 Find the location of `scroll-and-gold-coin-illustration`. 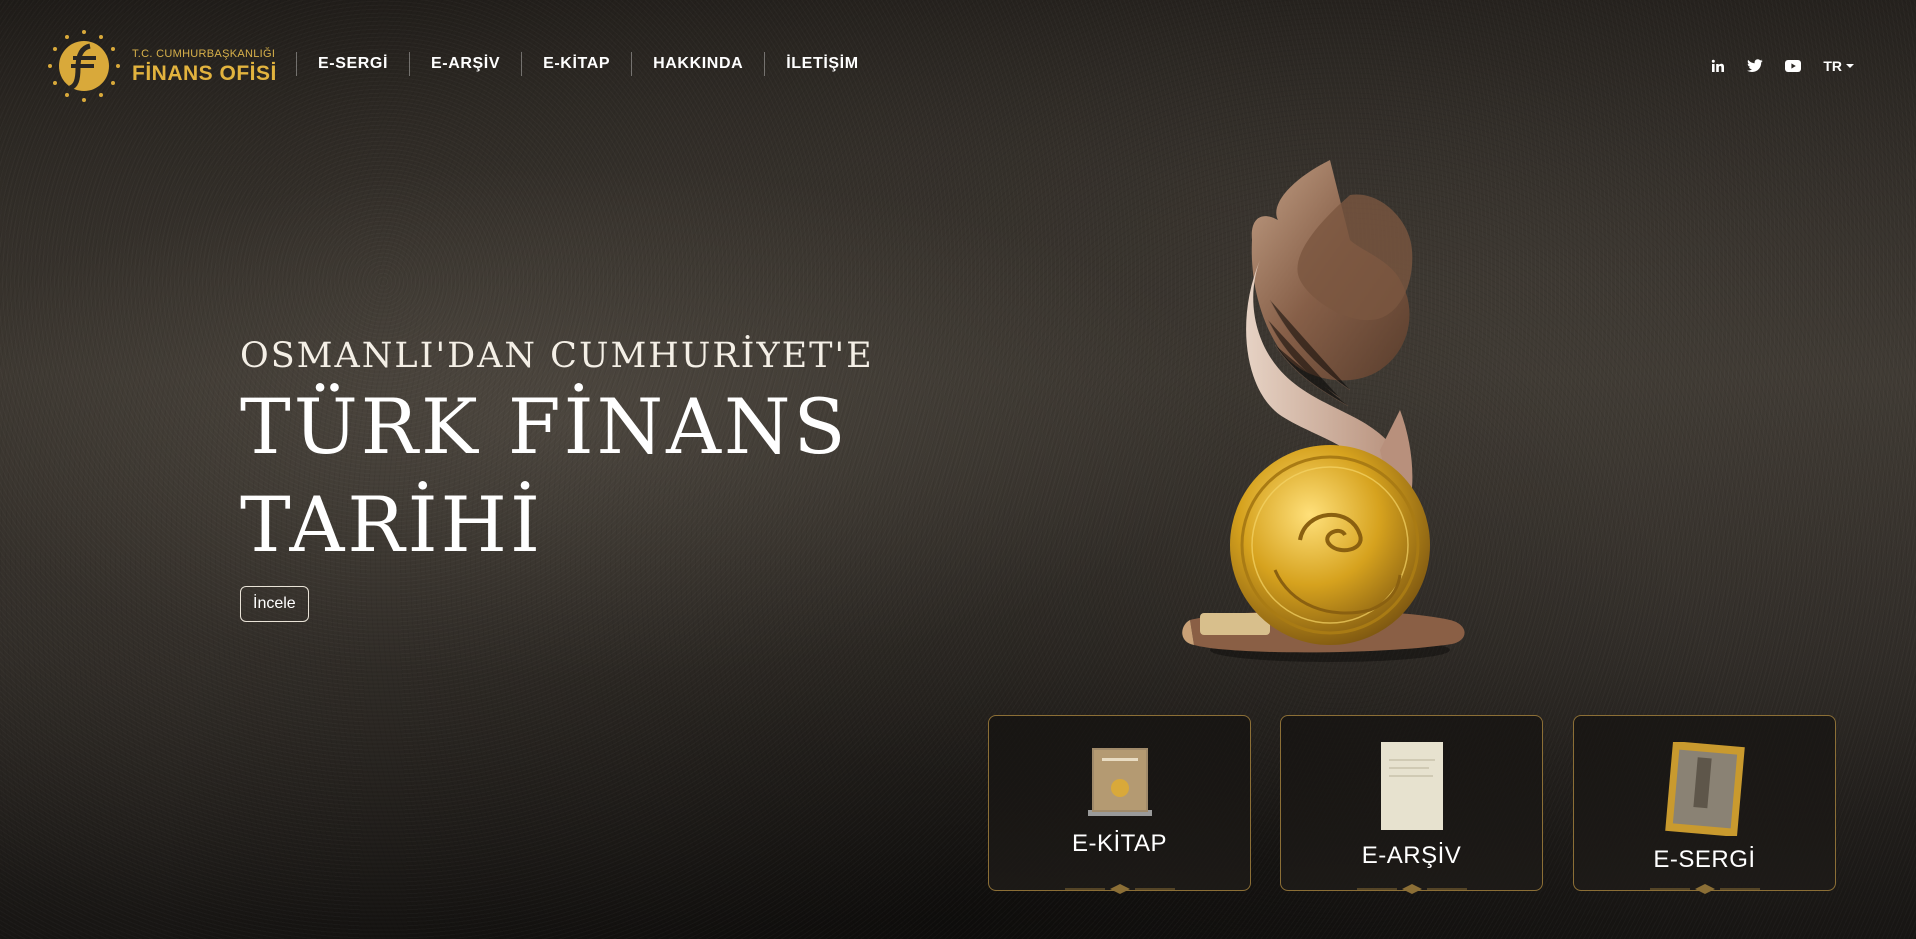

scroll-and-gold-coin-illustration is located at coordinates (1323, 411).